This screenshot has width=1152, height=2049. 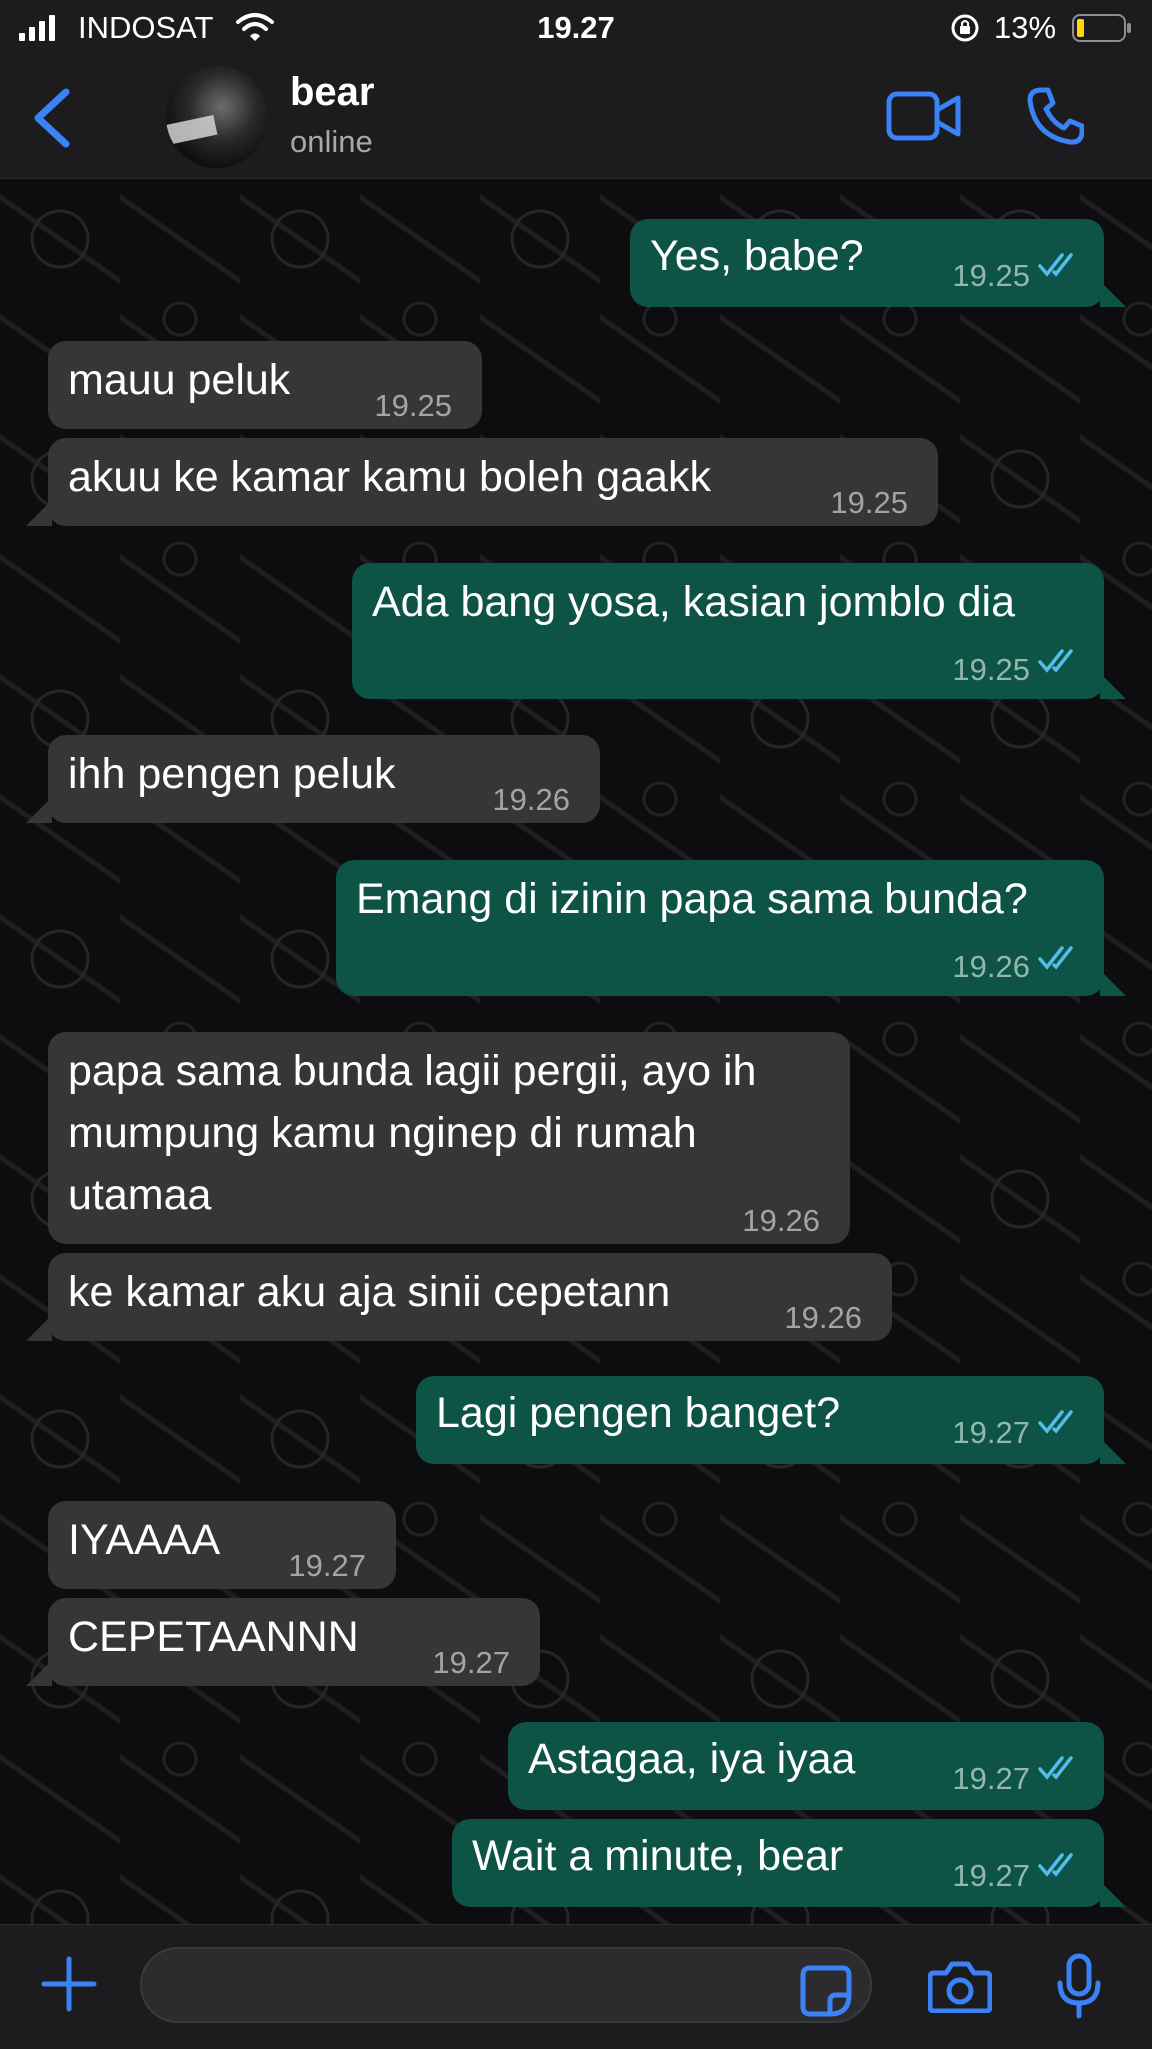 I want to click on message-bubble-out: Emang di izinin papa sama bunda? 19.26, so click(x=731, y=928).